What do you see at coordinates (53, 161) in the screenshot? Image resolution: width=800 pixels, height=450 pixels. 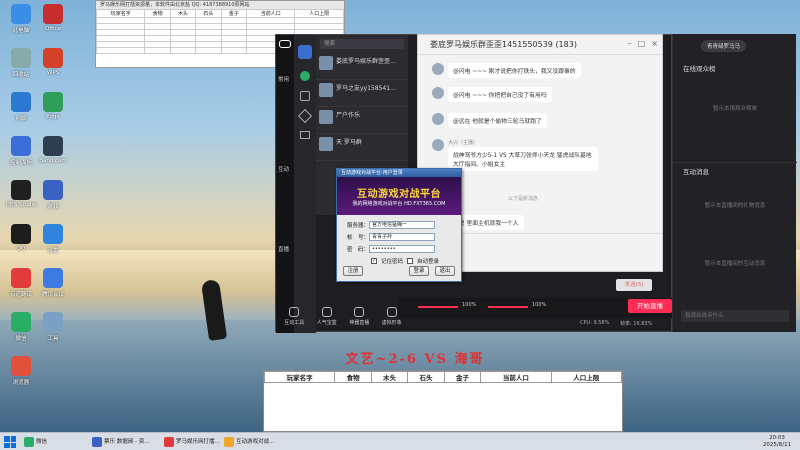 I see `desktop-icon-label: Bandicam` at bounding box center [53, 161].